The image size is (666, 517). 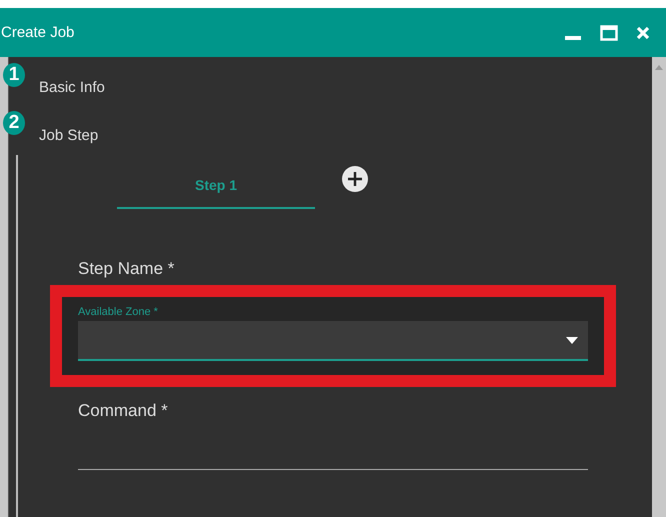 What do you see at coordinates (127, 269) in the screenshot?
I see `field-label: Step Name *` at bounding box center [127, 269].